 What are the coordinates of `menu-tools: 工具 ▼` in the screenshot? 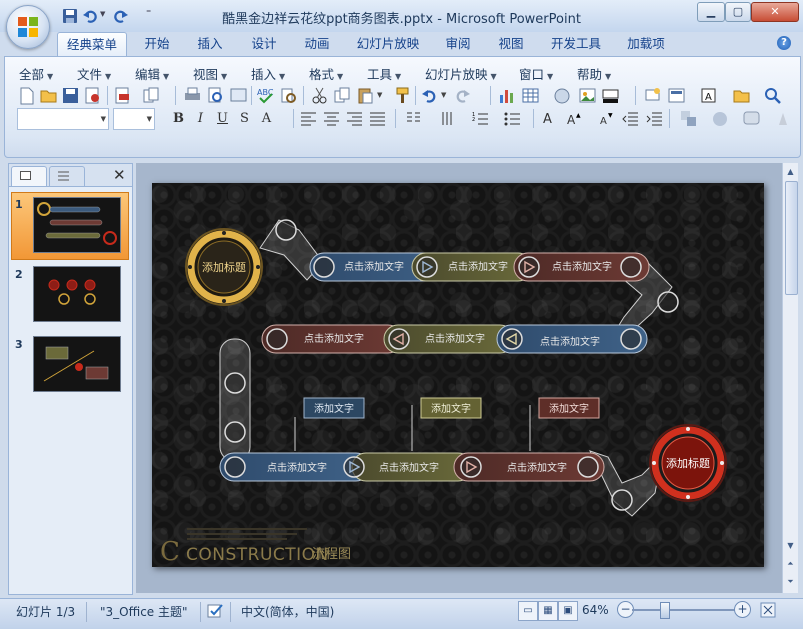 It's located at (384, 73).